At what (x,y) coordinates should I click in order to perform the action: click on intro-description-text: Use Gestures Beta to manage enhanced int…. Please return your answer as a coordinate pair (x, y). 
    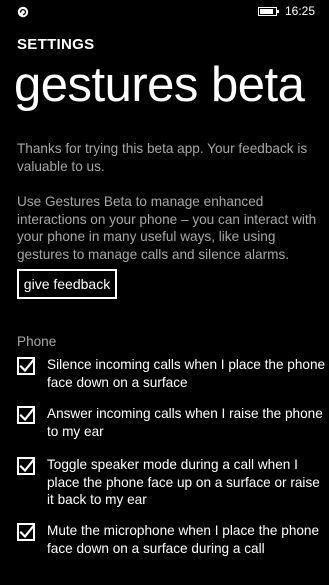
    Looking at the image, I should click on (167, 228).